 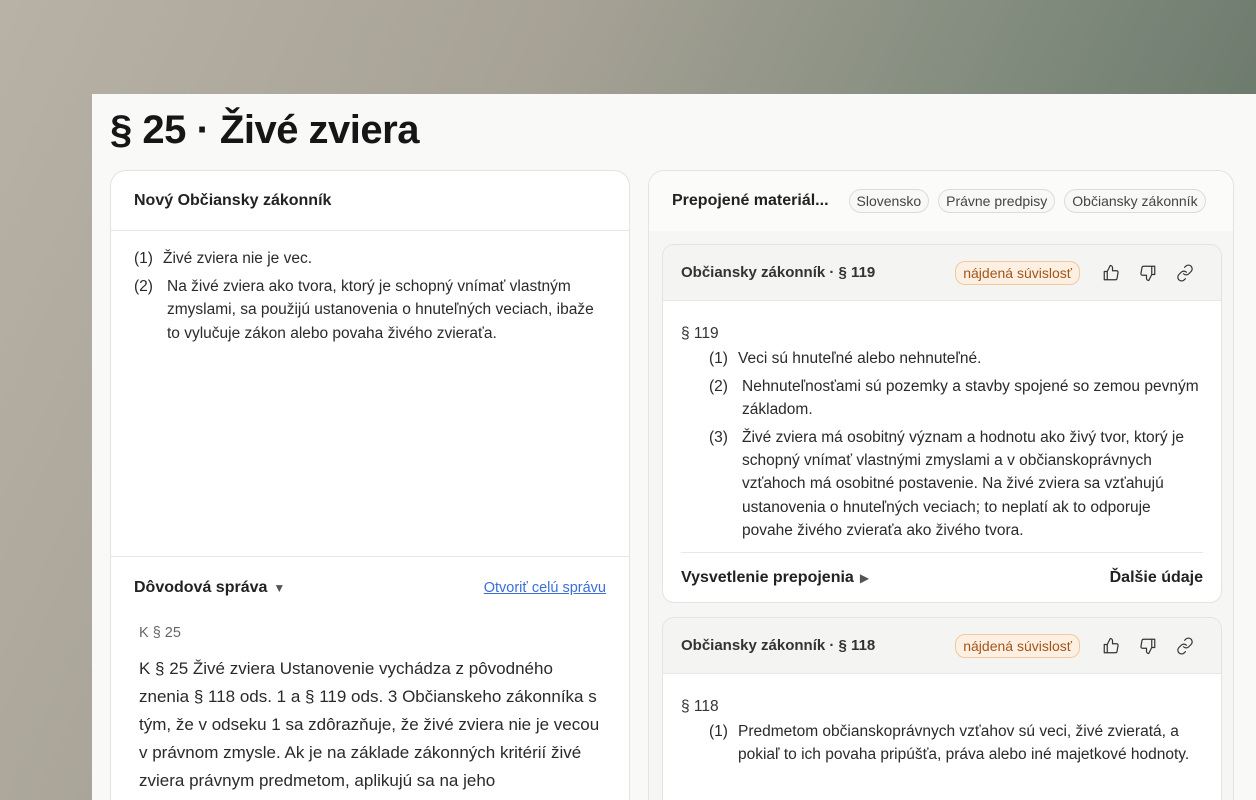 What do you see at coordinates (1156, 578) in the screenshot?
I see `more-details-button: Ďalšie údaje` at bounding box center [1156, 578].